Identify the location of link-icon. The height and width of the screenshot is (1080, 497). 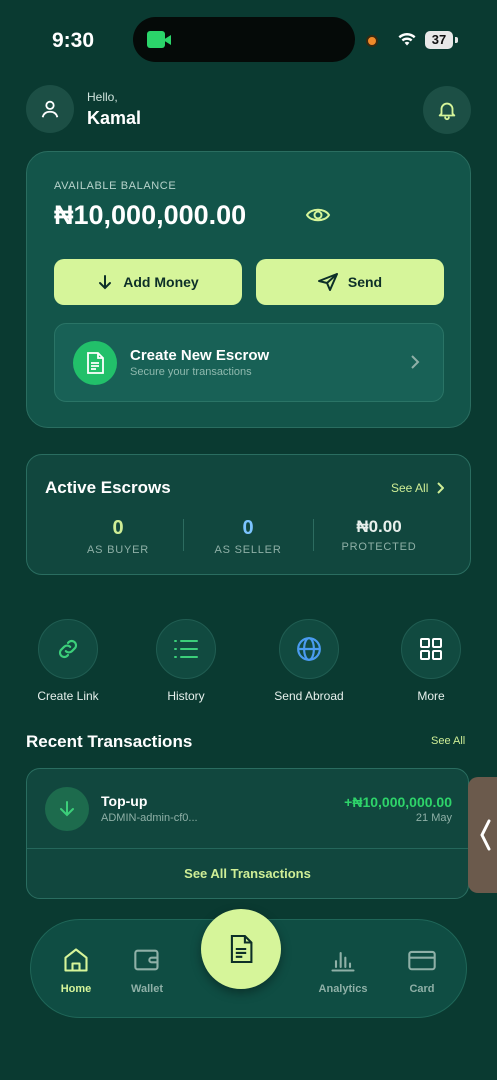
(68, 649).